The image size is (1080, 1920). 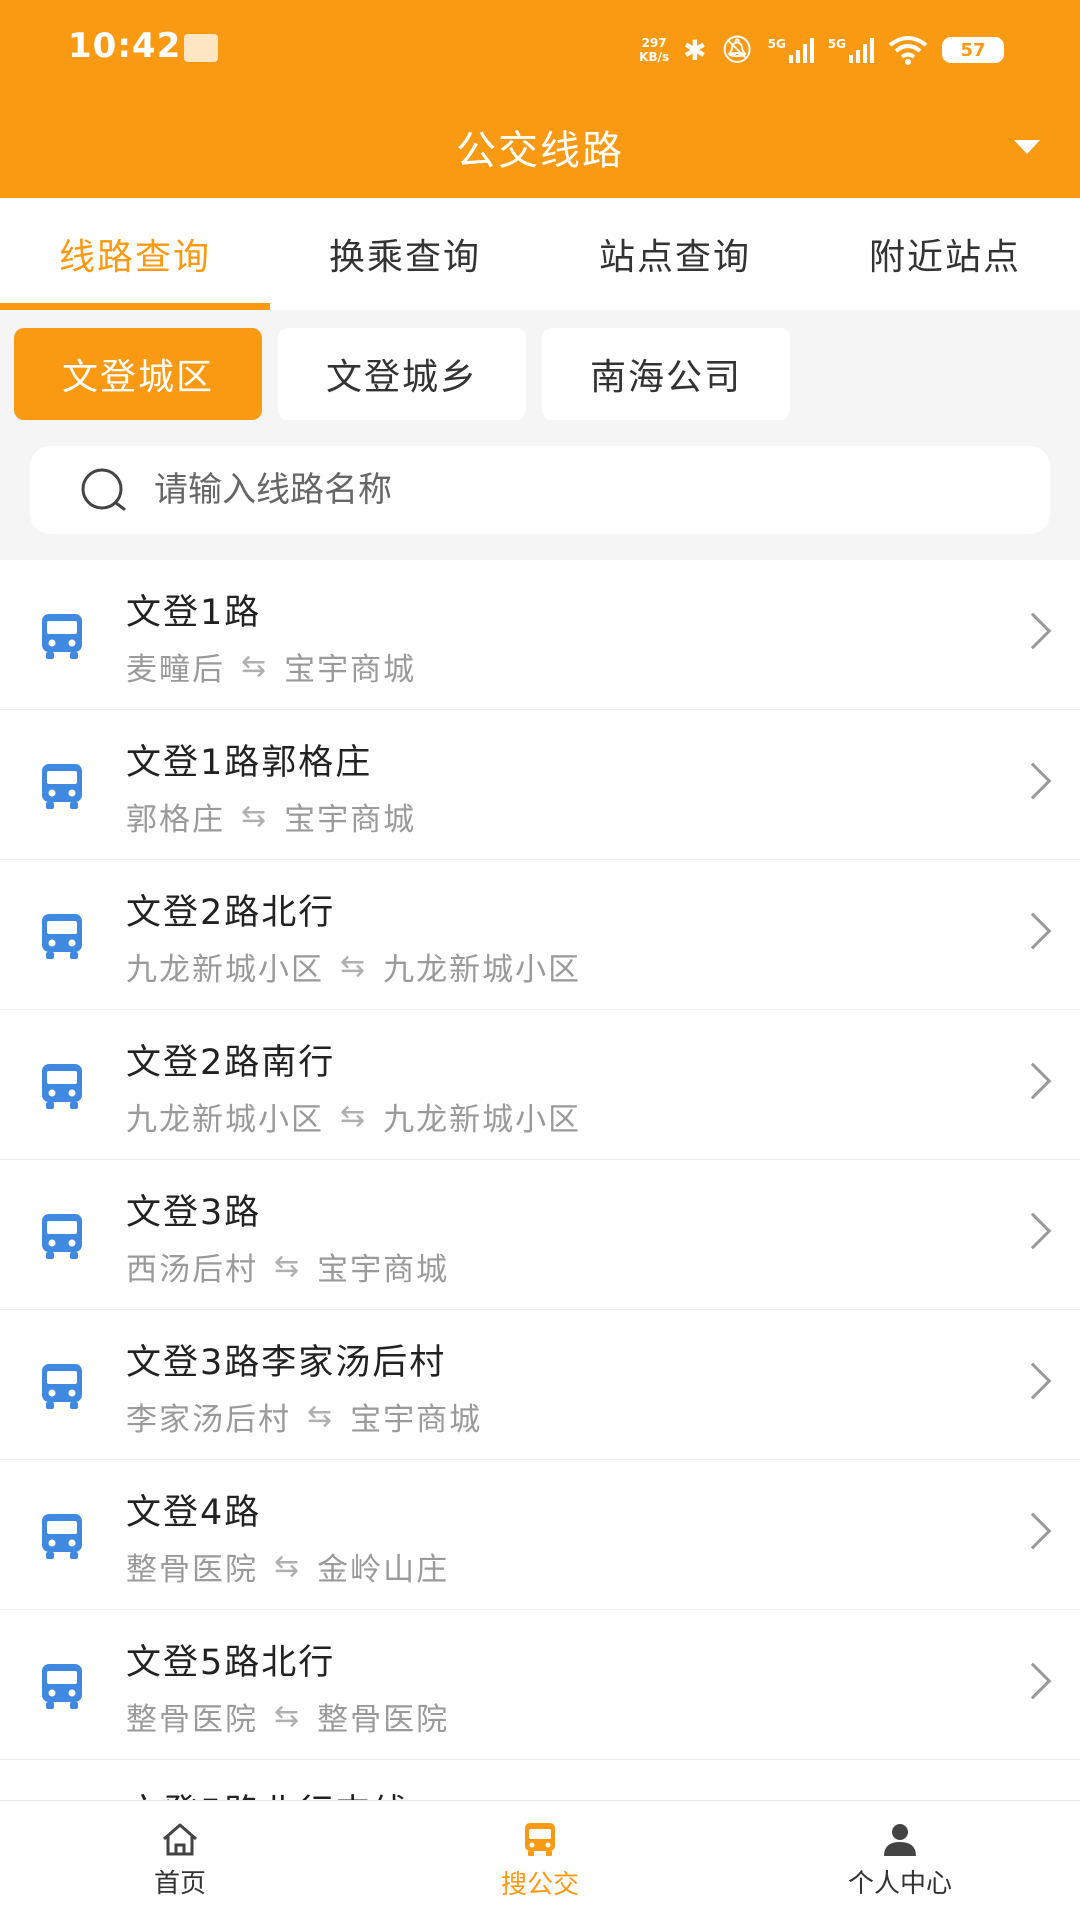 I want to click on signal-icon-1: 5G, so click(x=791, y=50).